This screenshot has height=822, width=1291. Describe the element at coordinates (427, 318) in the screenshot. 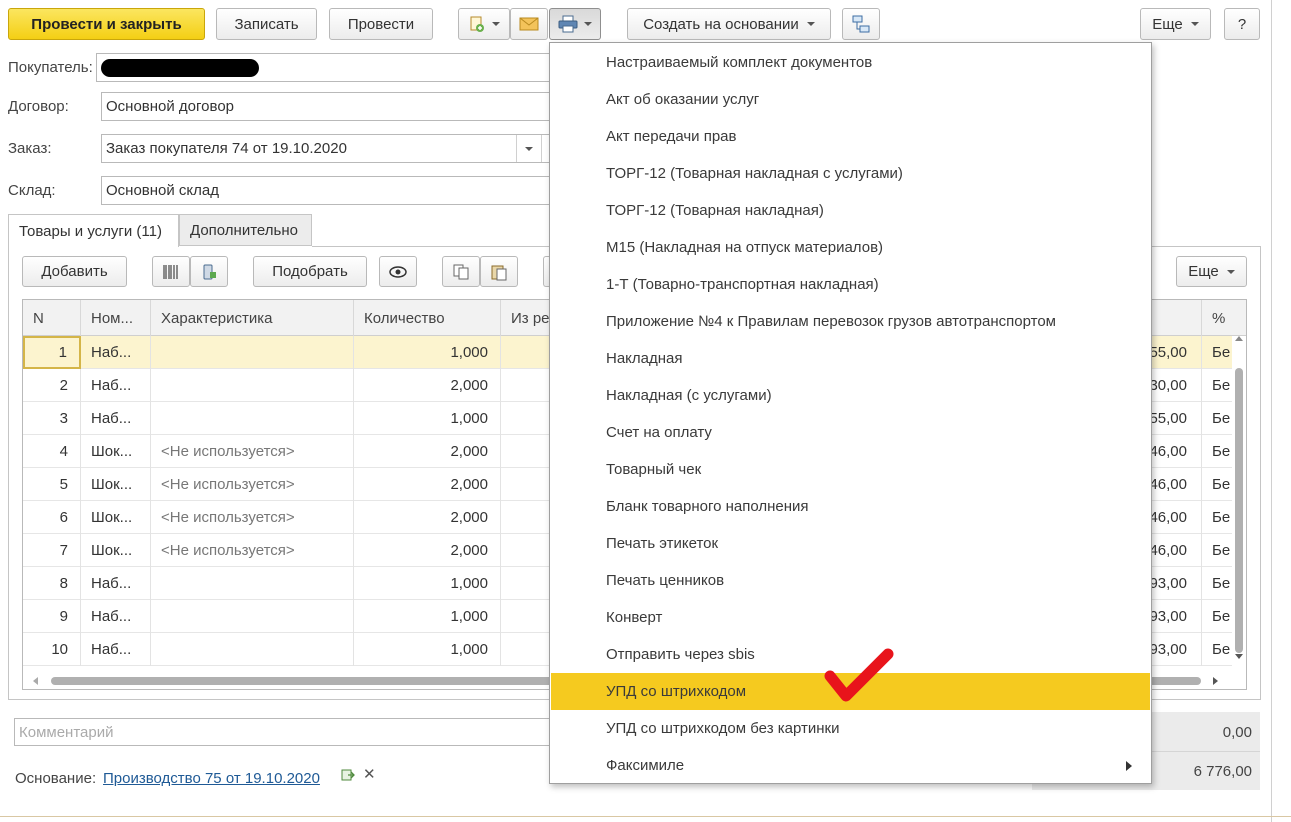

I see `col-header-quantity: Количество` at that location.